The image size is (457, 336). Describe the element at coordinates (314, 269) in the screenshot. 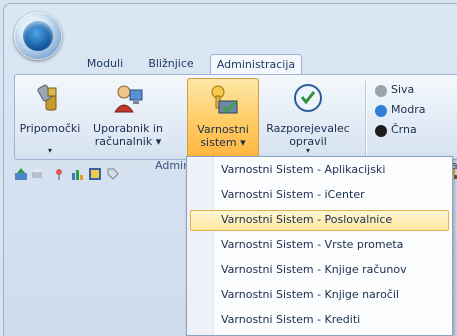

I see `menu-item-label: Varnostni Sistem - Knjige računov` at that location.